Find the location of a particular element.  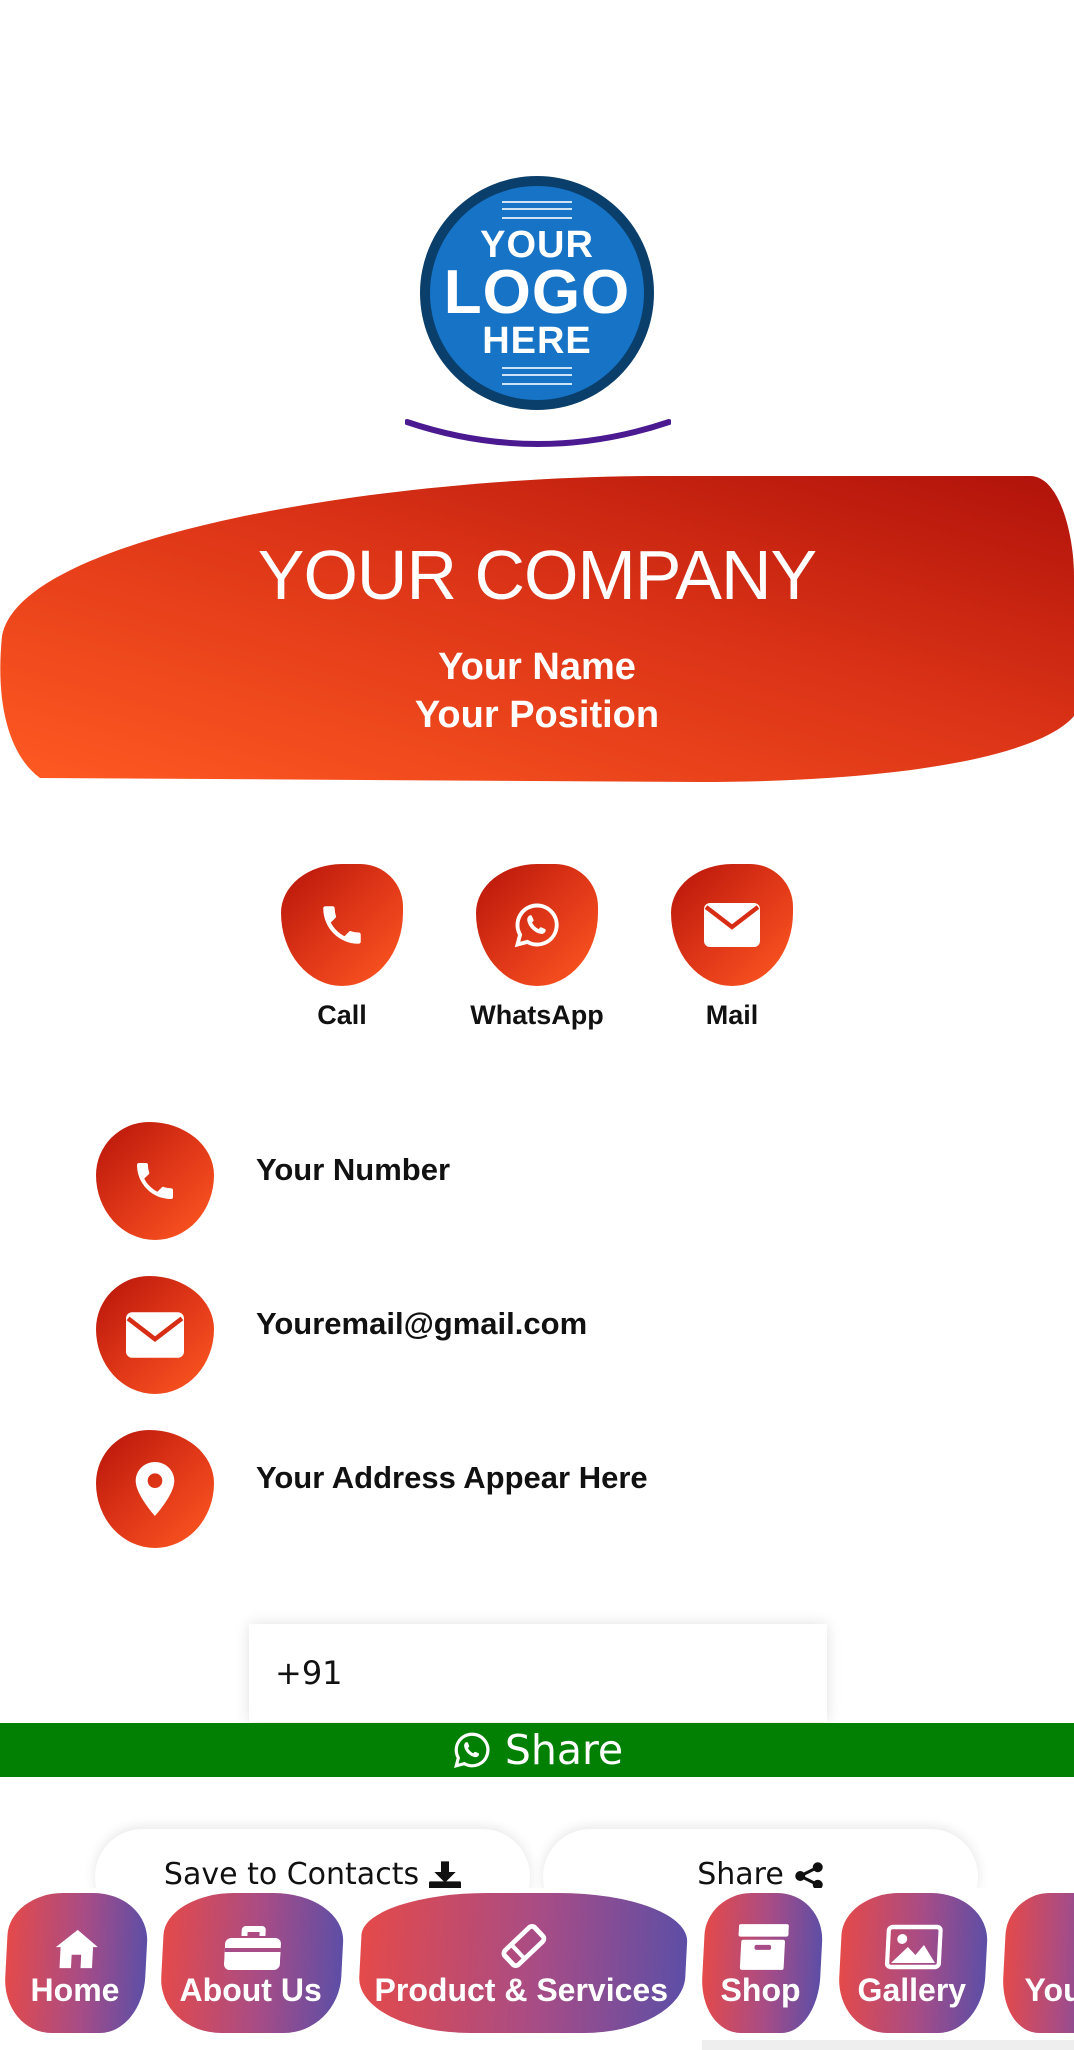

bottom-scroll-strip is located at coordinates (888, 2045).